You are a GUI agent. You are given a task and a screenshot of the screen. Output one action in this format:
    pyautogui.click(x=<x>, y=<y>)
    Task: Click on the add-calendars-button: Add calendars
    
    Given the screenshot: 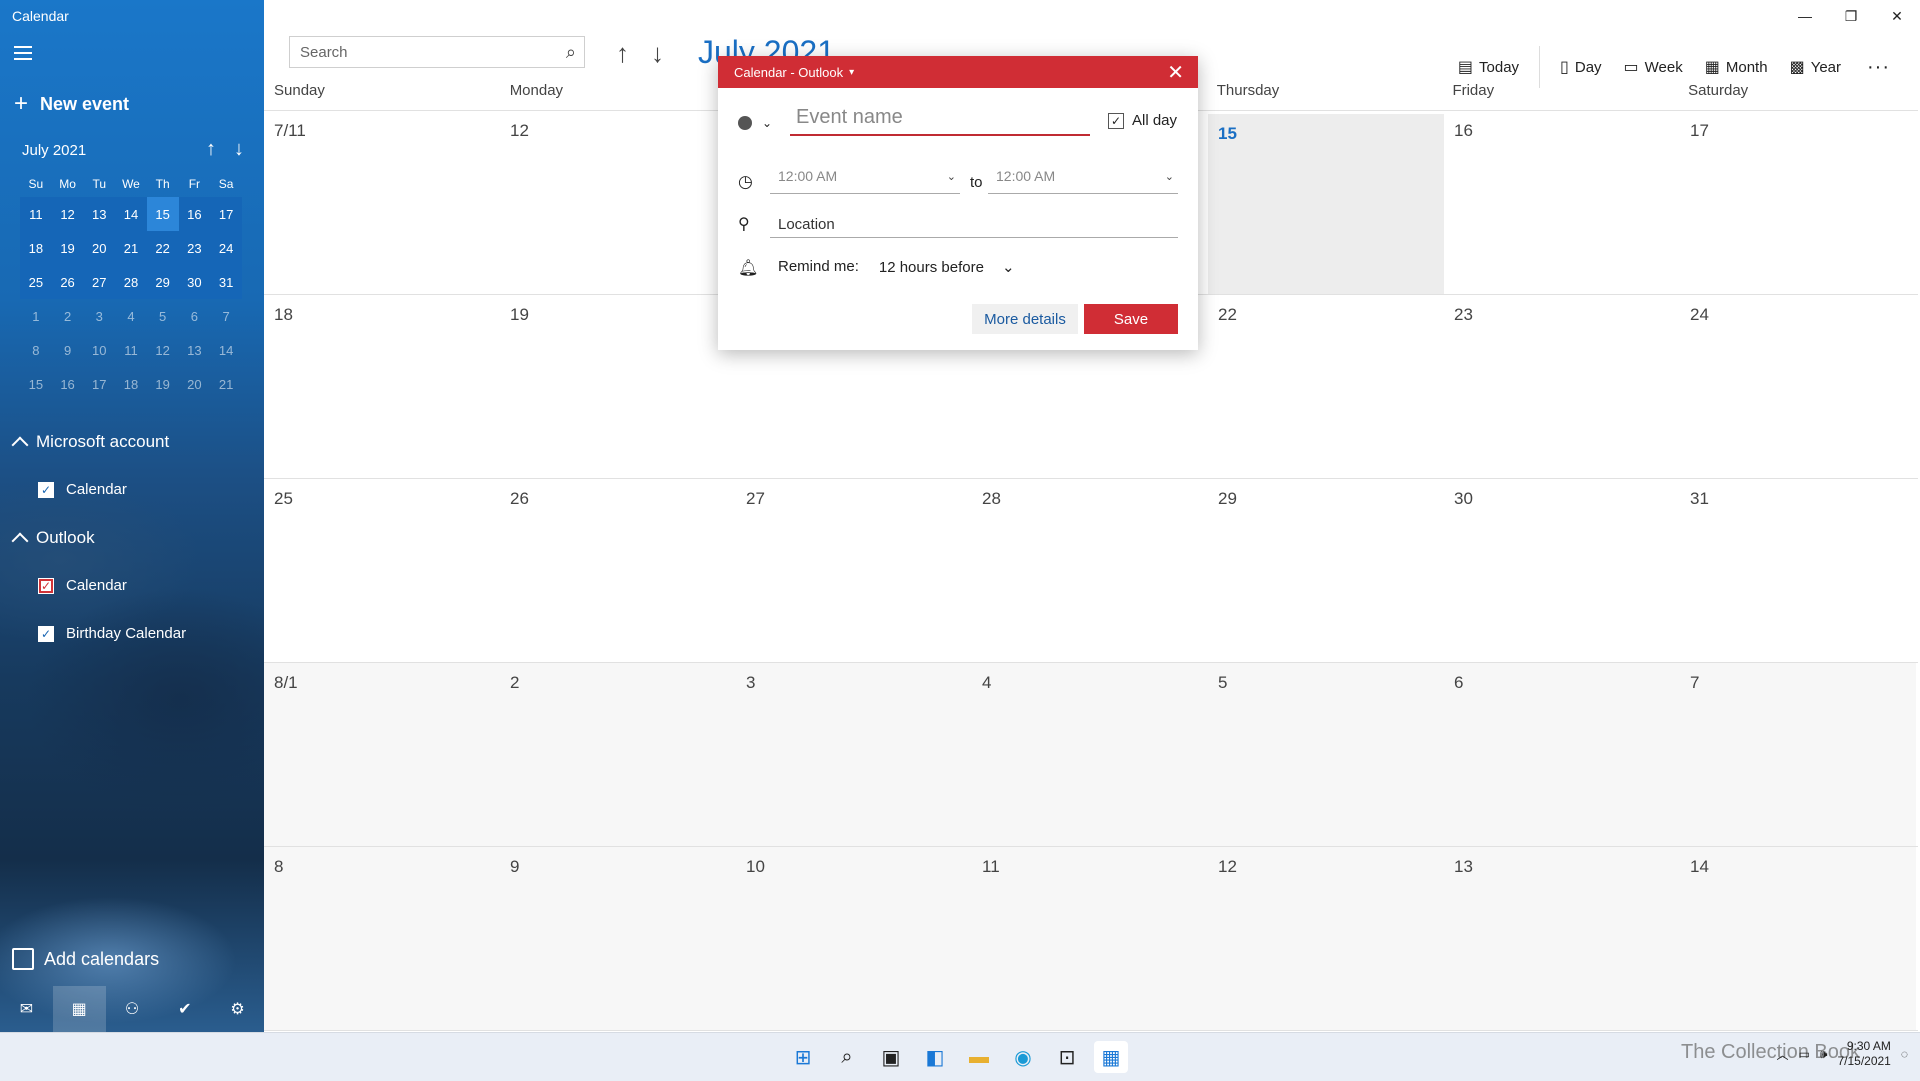 What is the action you would take?
    pyautogui.click(x=85, y=959)
    